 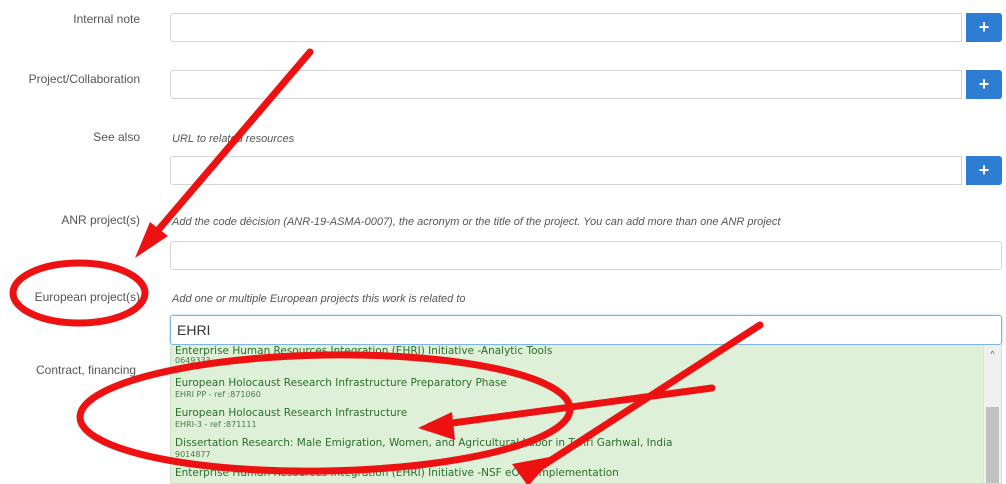 I want to click on see-also-help: URL to related resources, so click(x=233, y=139).